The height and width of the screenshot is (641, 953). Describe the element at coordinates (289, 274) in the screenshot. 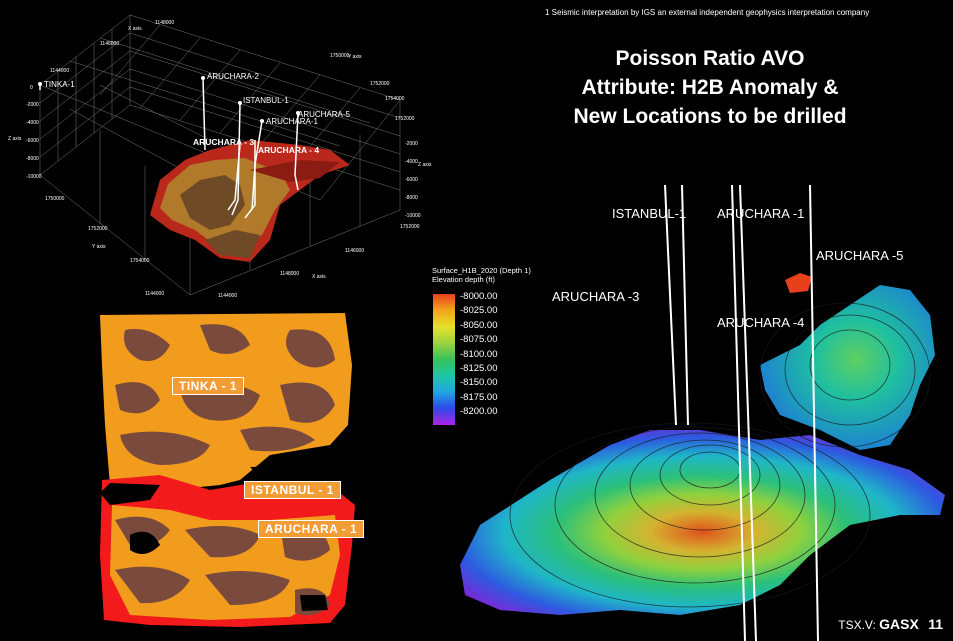

I see `cube-bottom-tick: 1148000` at that location.